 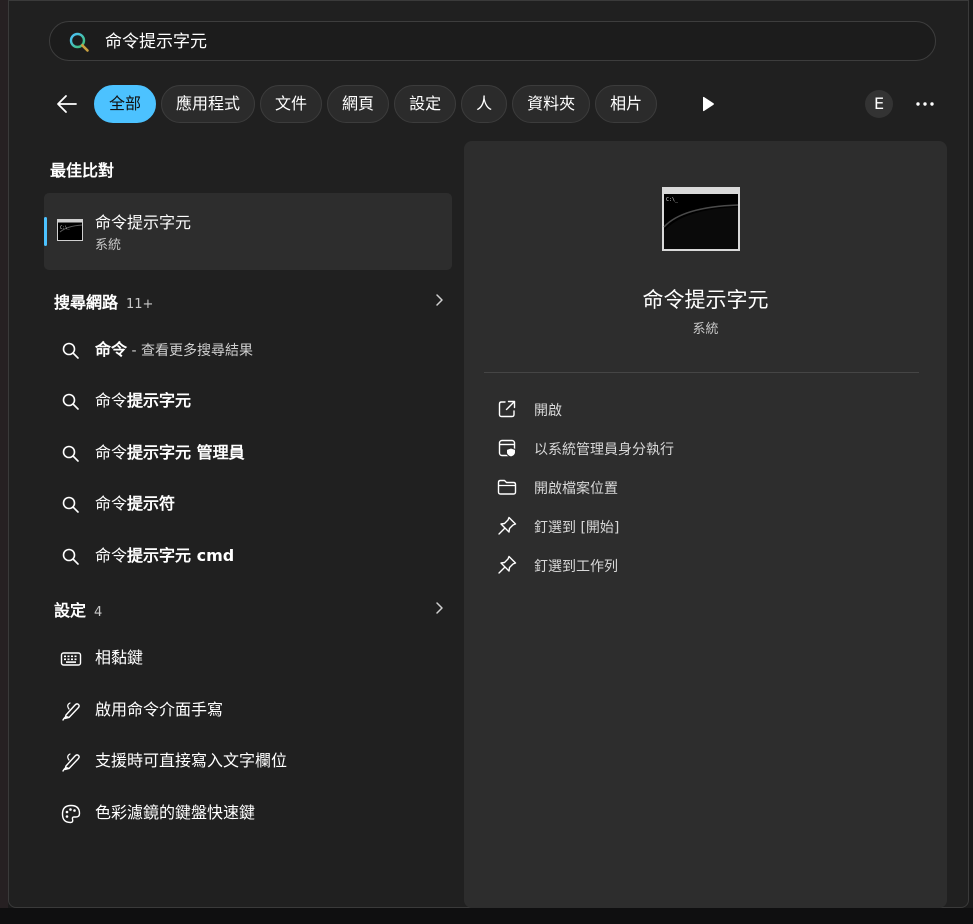 I want to click on action-label: 以系統管理員身分執行, so click(x=604, y=450).